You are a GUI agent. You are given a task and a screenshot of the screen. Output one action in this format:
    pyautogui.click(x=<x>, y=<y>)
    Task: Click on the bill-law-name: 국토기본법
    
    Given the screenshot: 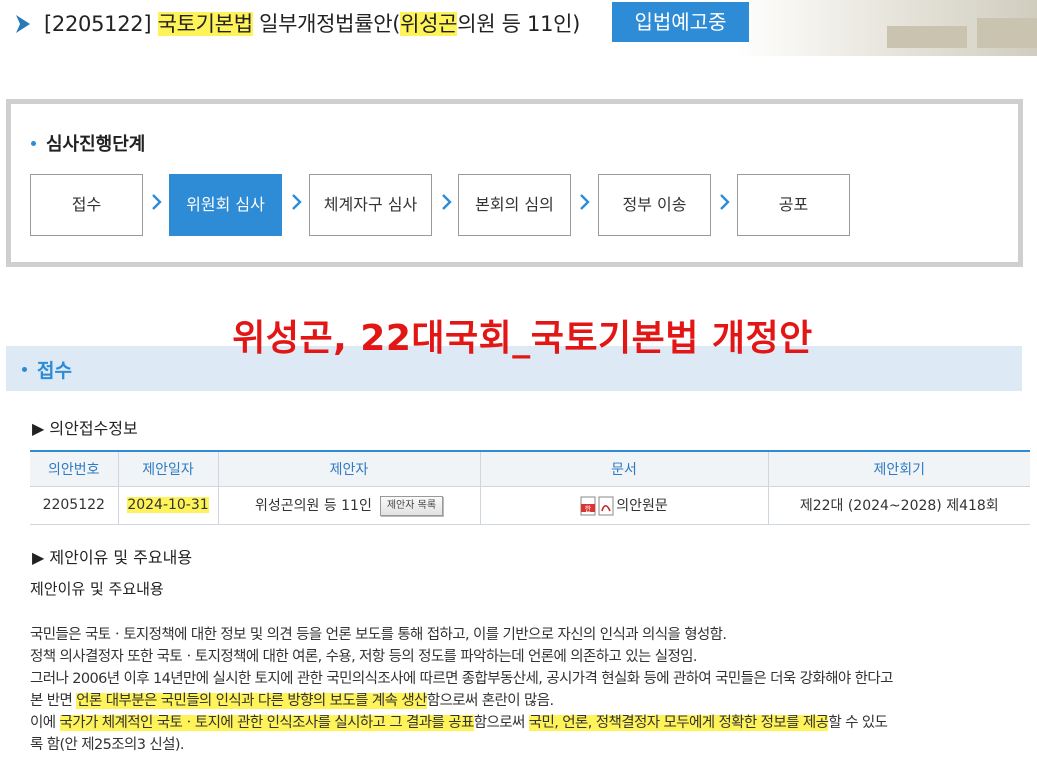 What is the action you would take?
    pyautogui.click(x=205, y=24)
    